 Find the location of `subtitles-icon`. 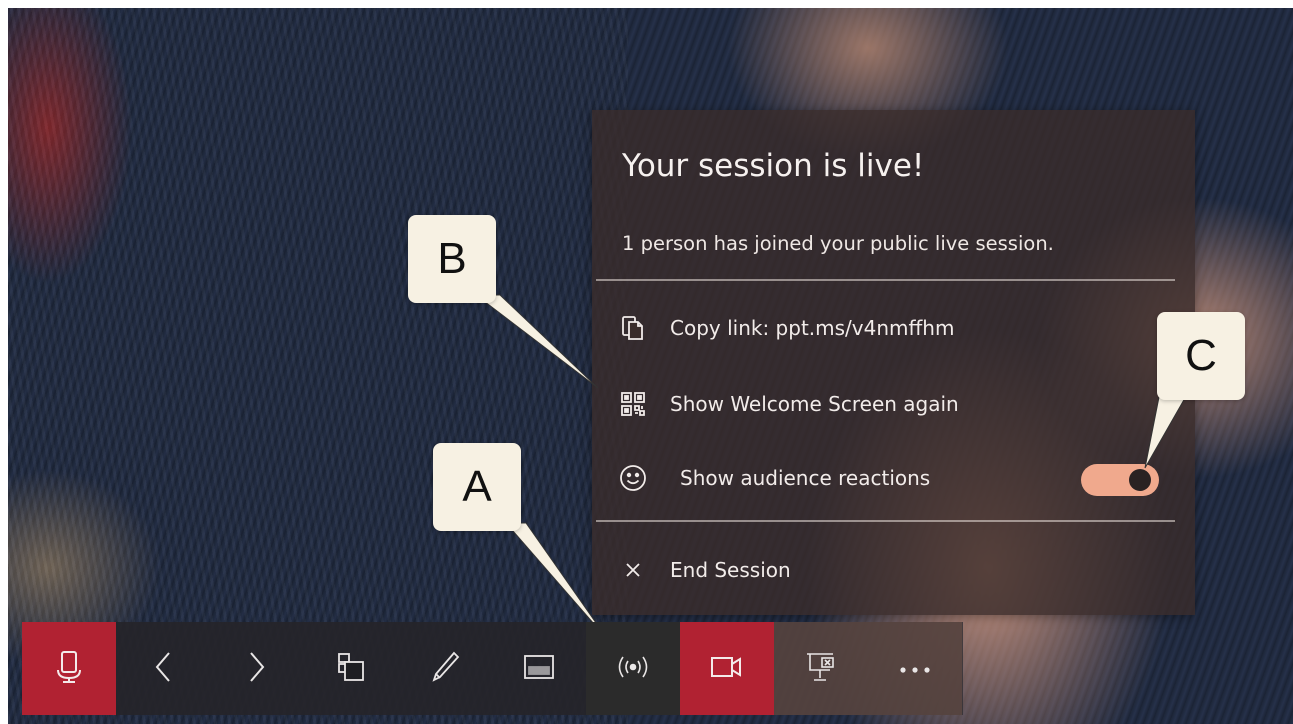

subtitles-icon is located at coordinates (539, 669).